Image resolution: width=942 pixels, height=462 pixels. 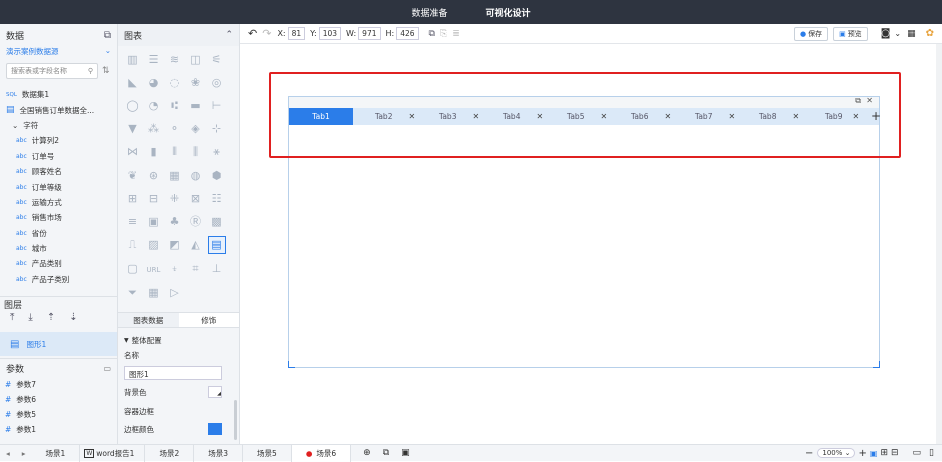 What do you see at coordinates (266, 33) in the screenshot?
I see `redo-icon: ↷` at bounding box center [266, 33].